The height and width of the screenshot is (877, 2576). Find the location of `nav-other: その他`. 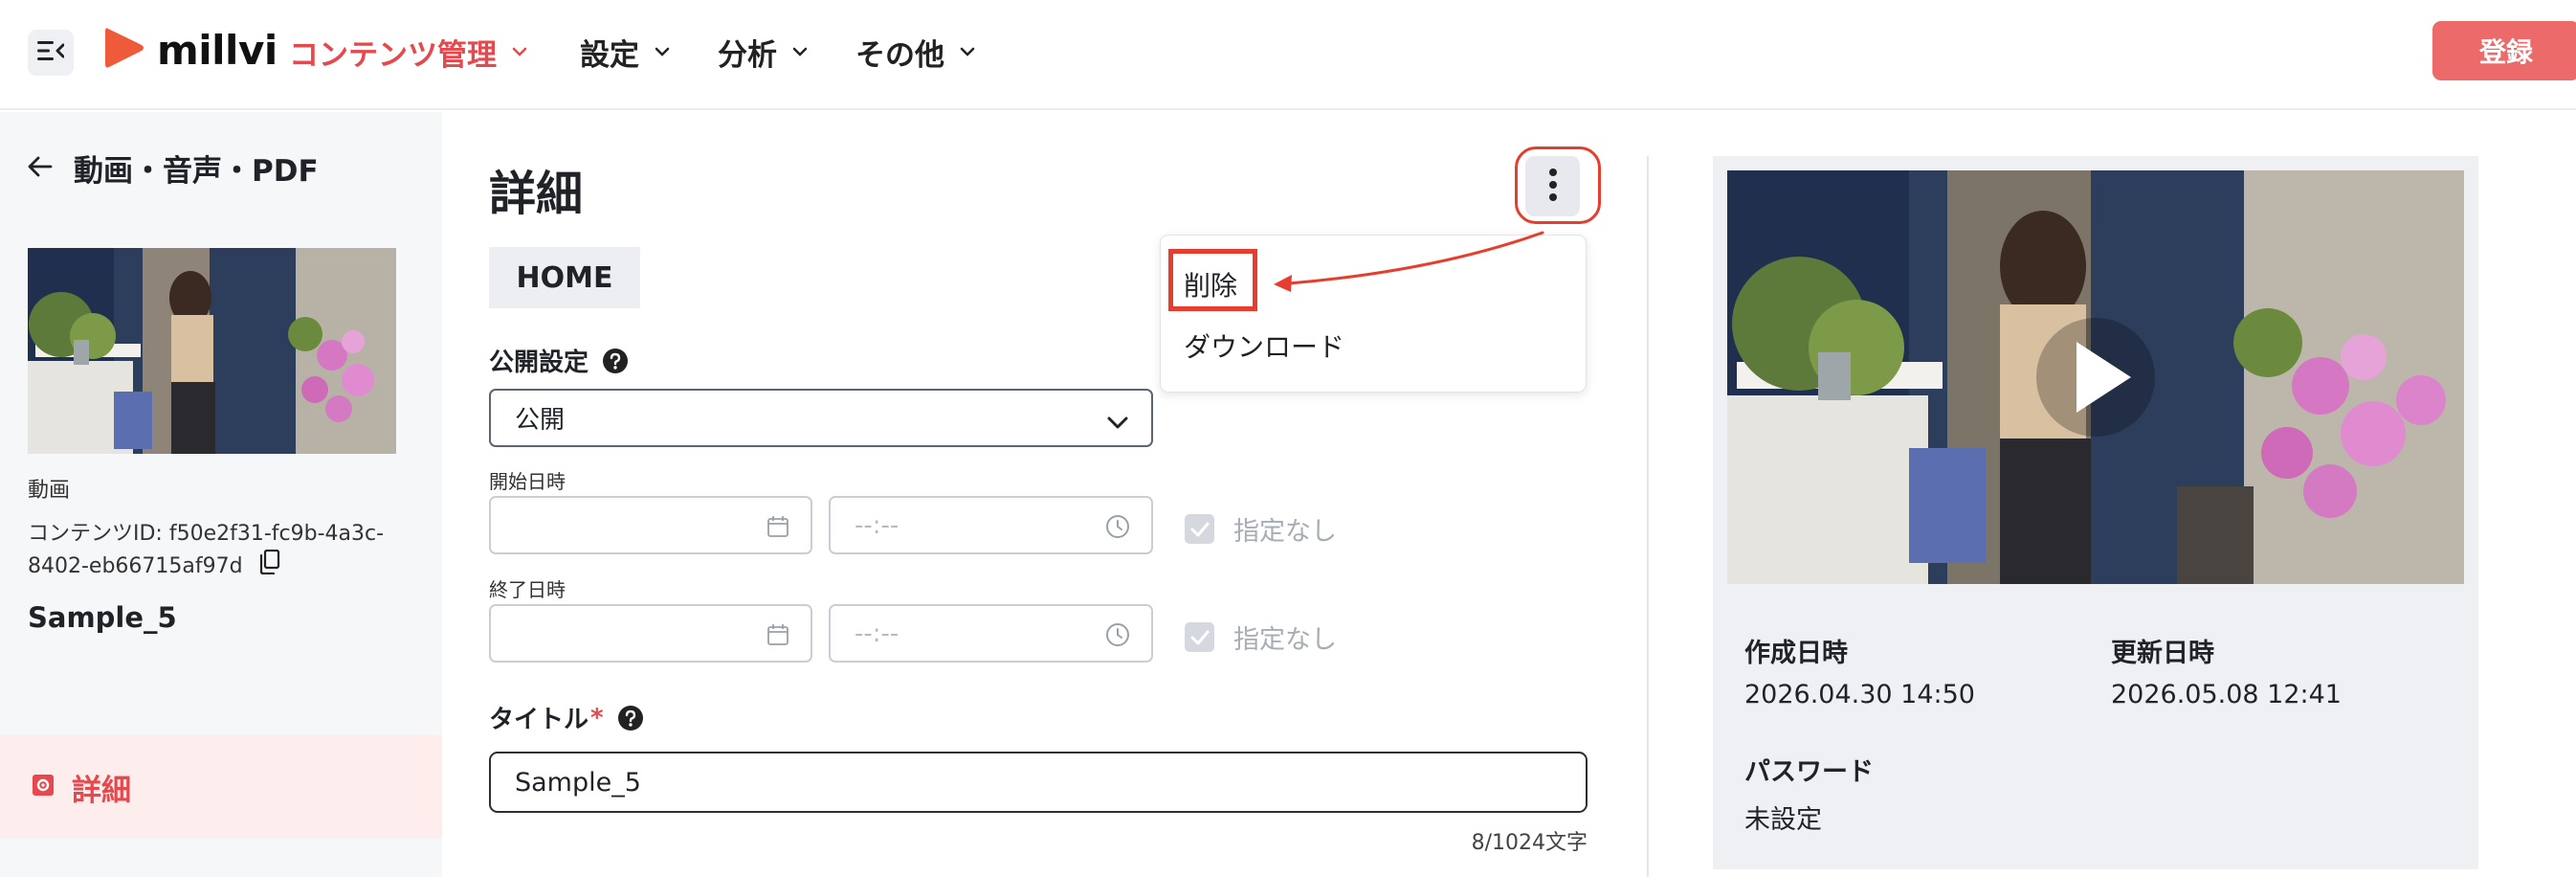

nav-other: その他 is located at coordinates (915, 52).